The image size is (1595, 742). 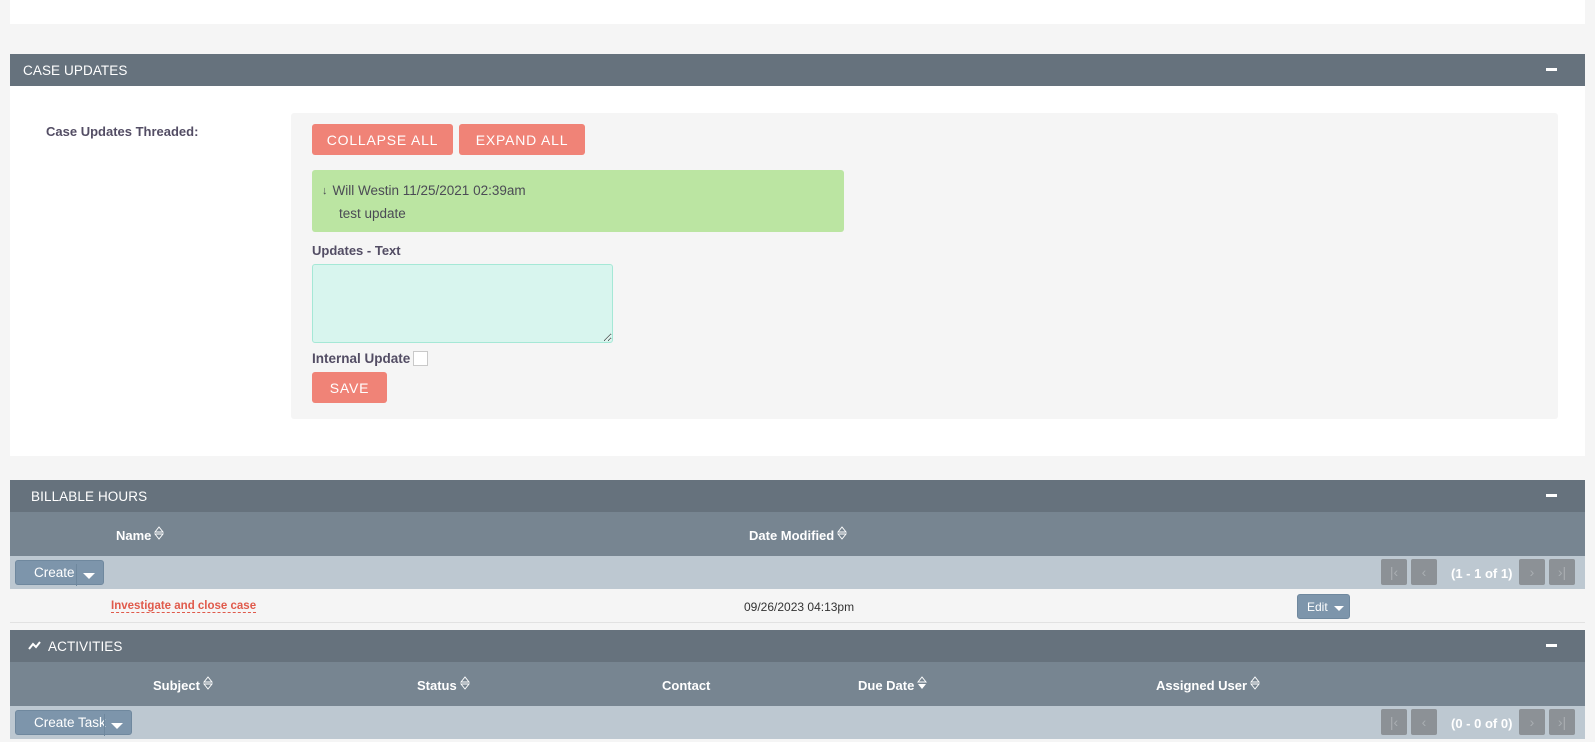 I want to click on activity-chart-icon, so click(x=34, y=645).